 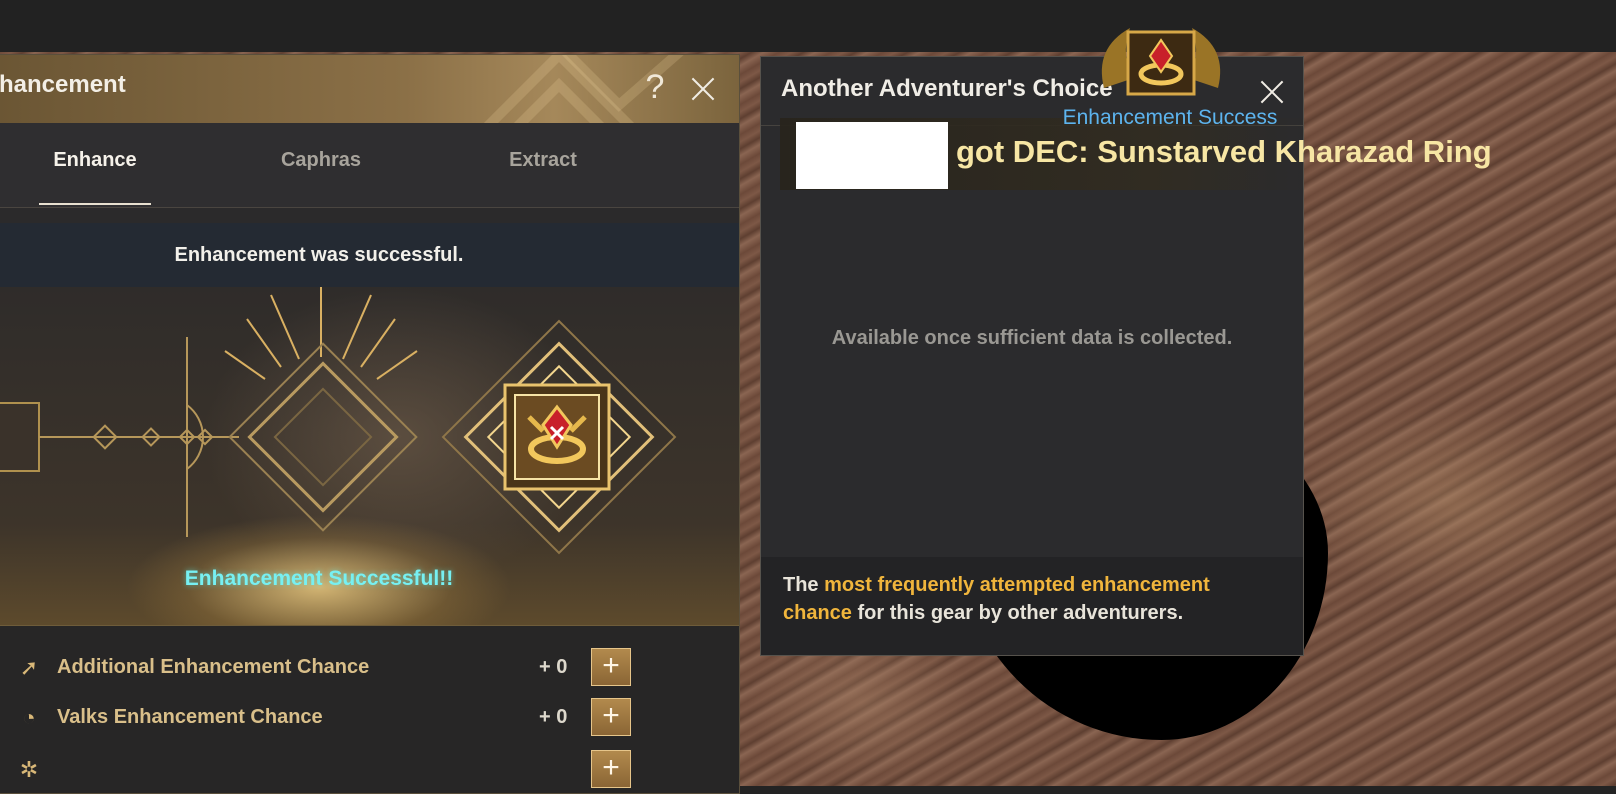 What do you see at coordinates (611, 717) in the screenshot?
I see `add-valks-chance-button: +` at bounding box center [611, 717].